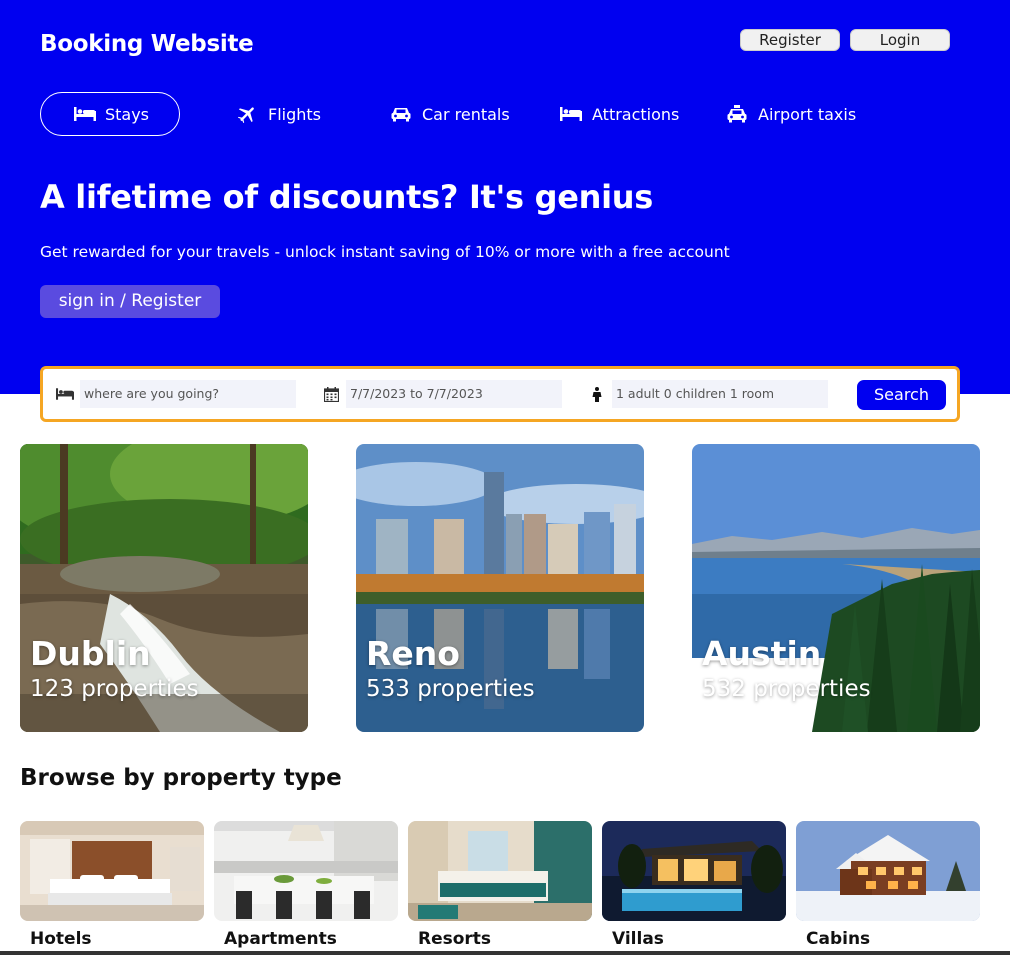 Image resolution: width=1010 pixels, height=955 pixels. What do you see at coordinates (790, 40) in the screenshot?
I see `register-button: Register` at bounding box center [790, 40].